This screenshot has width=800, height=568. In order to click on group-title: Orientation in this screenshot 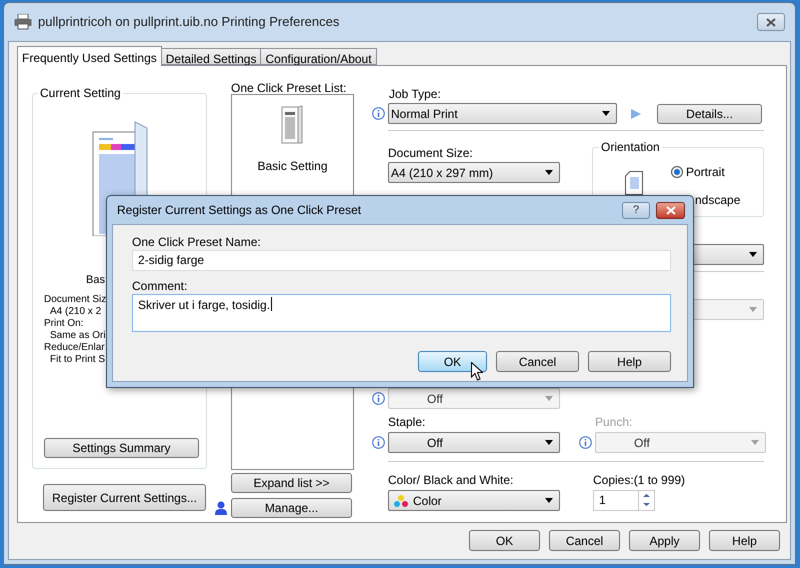, I will do `click(630, 147)`.